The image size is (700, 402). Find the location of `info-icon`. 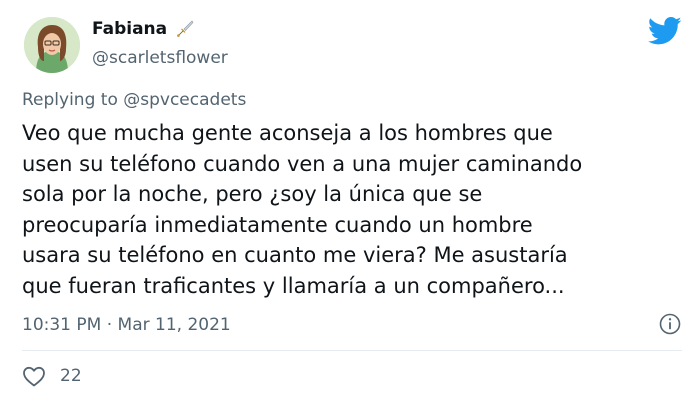

info-icon is located at coordinates (670, 324).